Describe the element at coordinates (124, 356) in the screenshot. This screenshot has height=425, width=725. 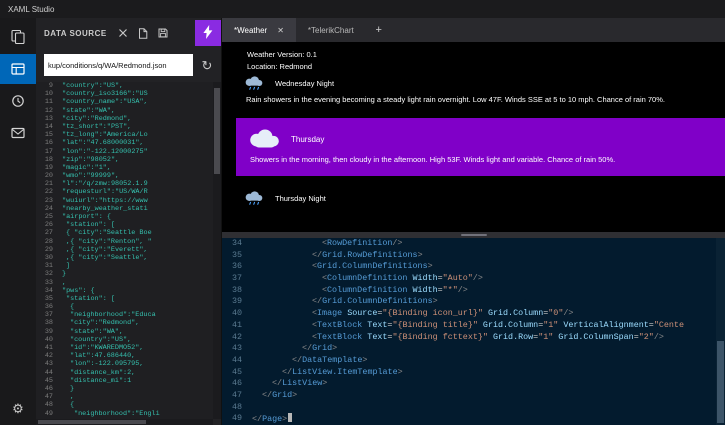
I see `json-line: 42 "lat":47.686440,` at that location.